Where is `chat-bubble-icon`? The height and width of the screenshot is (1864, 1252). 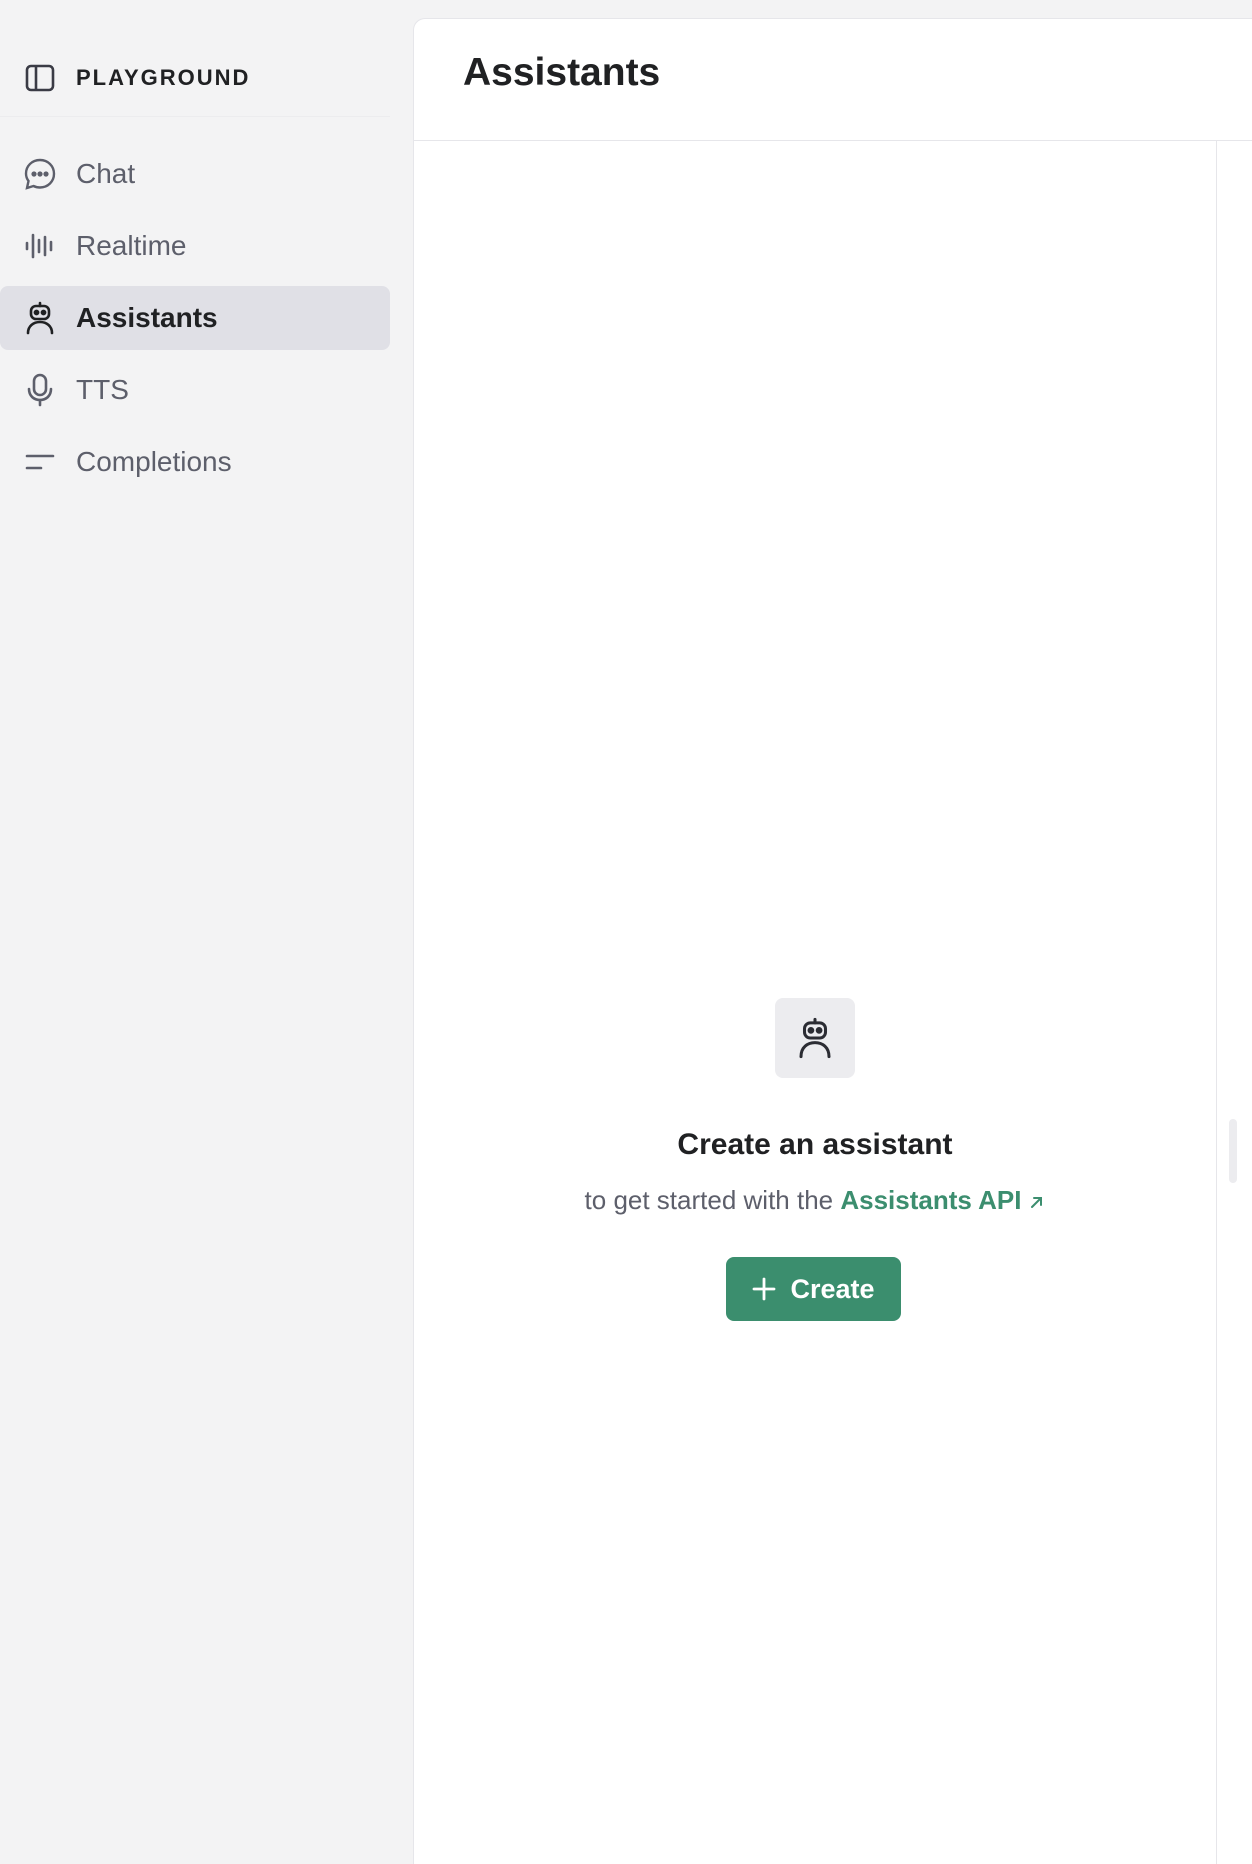
chat-bubble-icon is located at coordinates (40, 174).